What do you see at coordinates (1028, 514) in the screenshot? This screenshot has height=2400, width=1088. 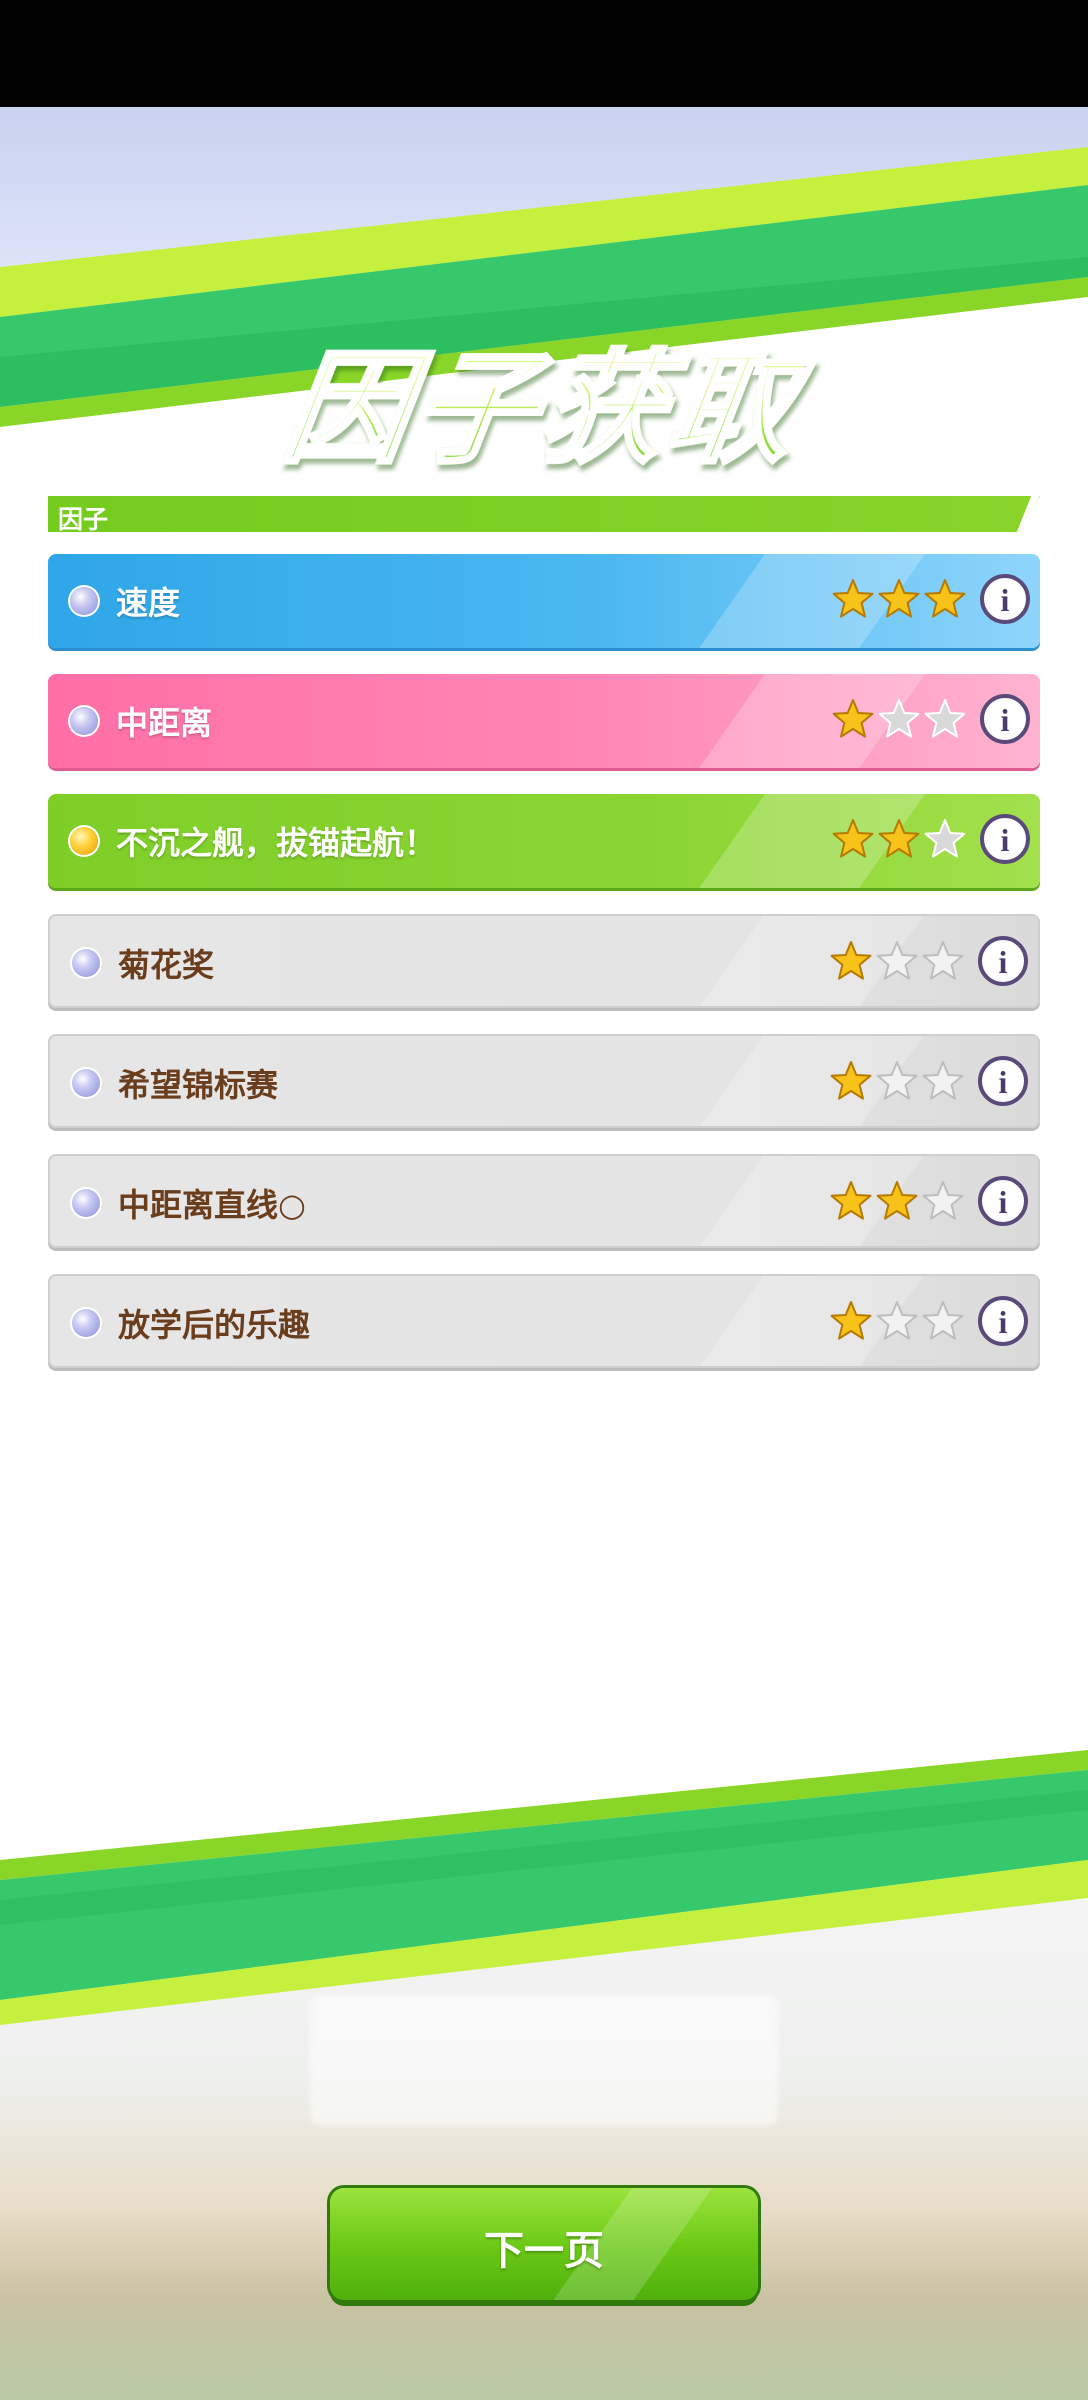 I see `section-slash-decoration` at bounding box center [1028, 514].